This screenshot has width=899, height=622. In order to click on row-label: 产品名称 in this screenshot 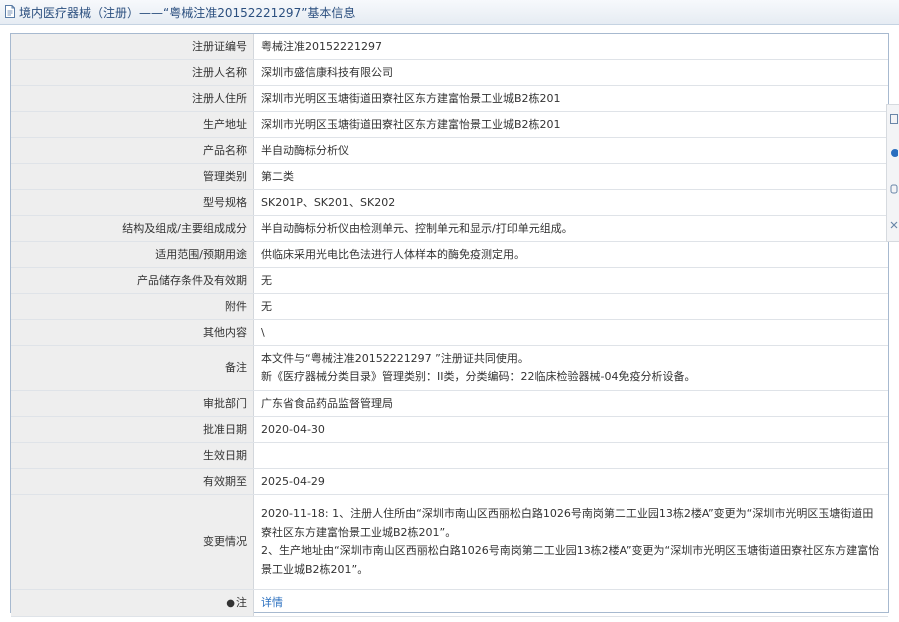, I will do `click(132, 150)`.